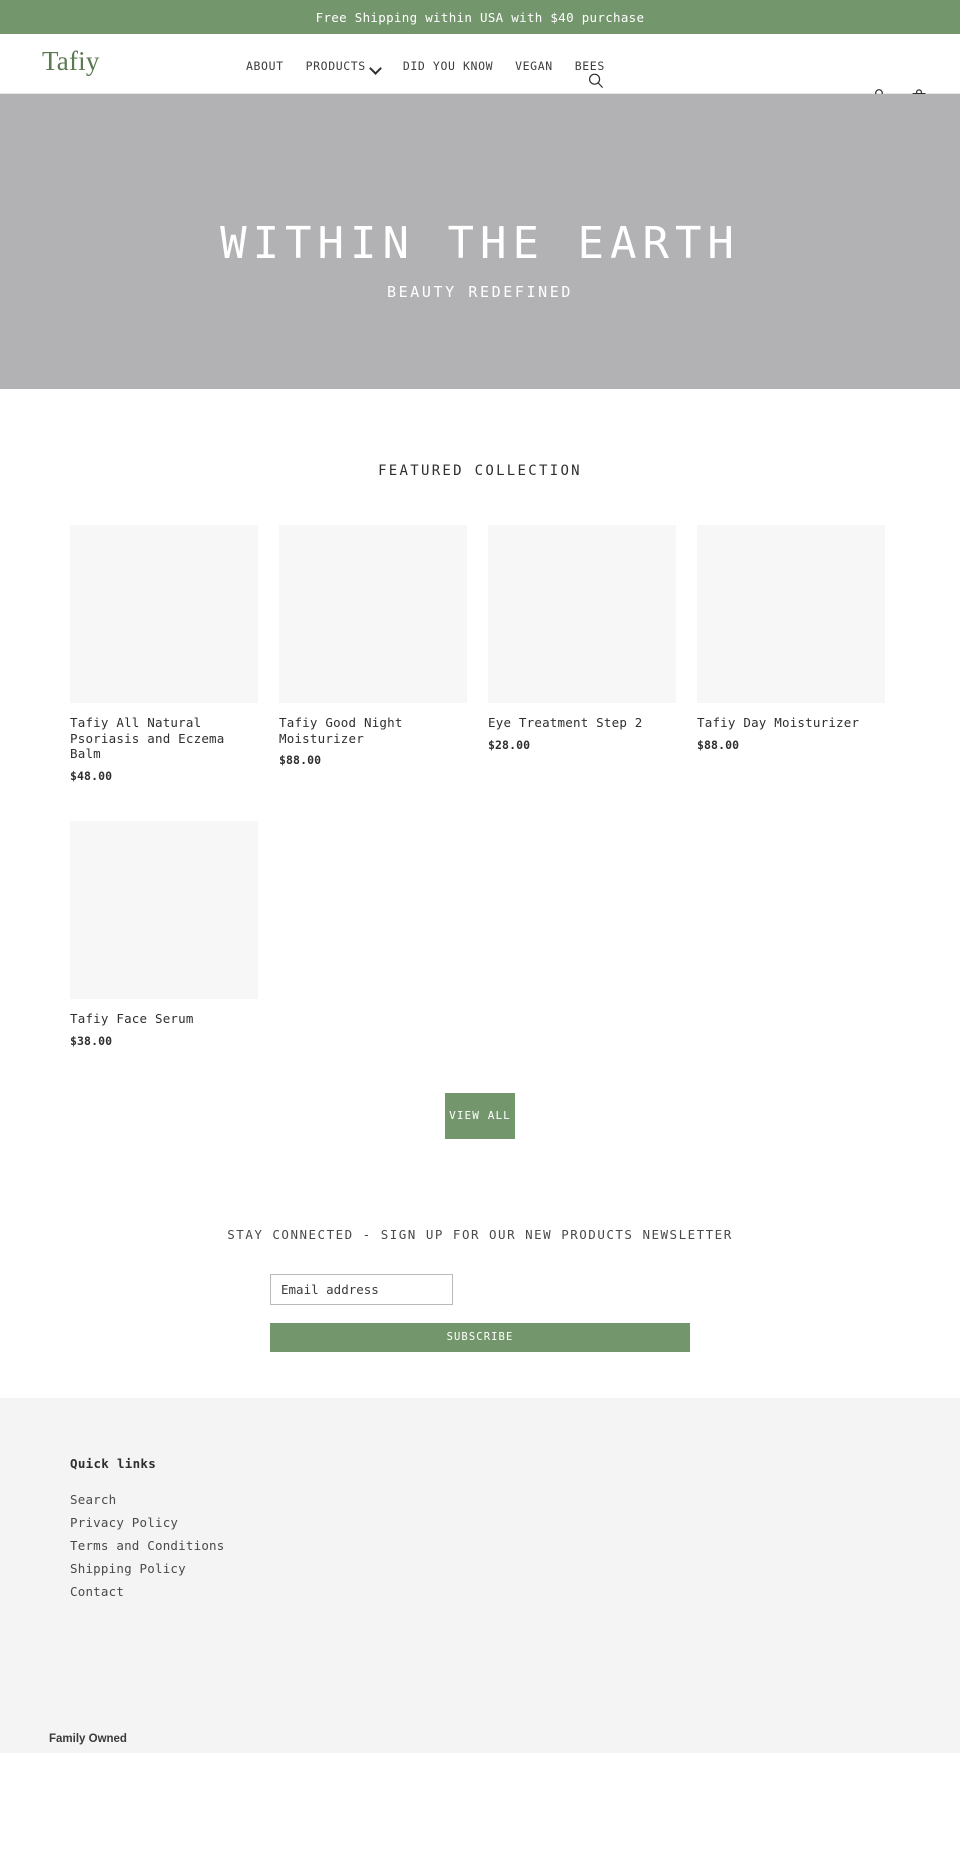  Describe the element at coordinates (132, 1018) in the screenshot. I see `product-title: Tafiy Face Serum` at that location.